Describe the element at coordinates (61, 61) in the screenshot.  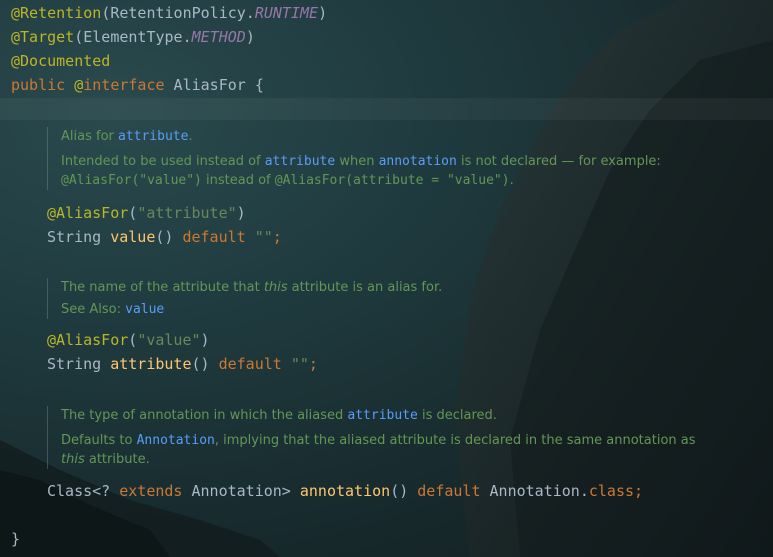
I see `documented-annotation-line: @Documented` at that location.